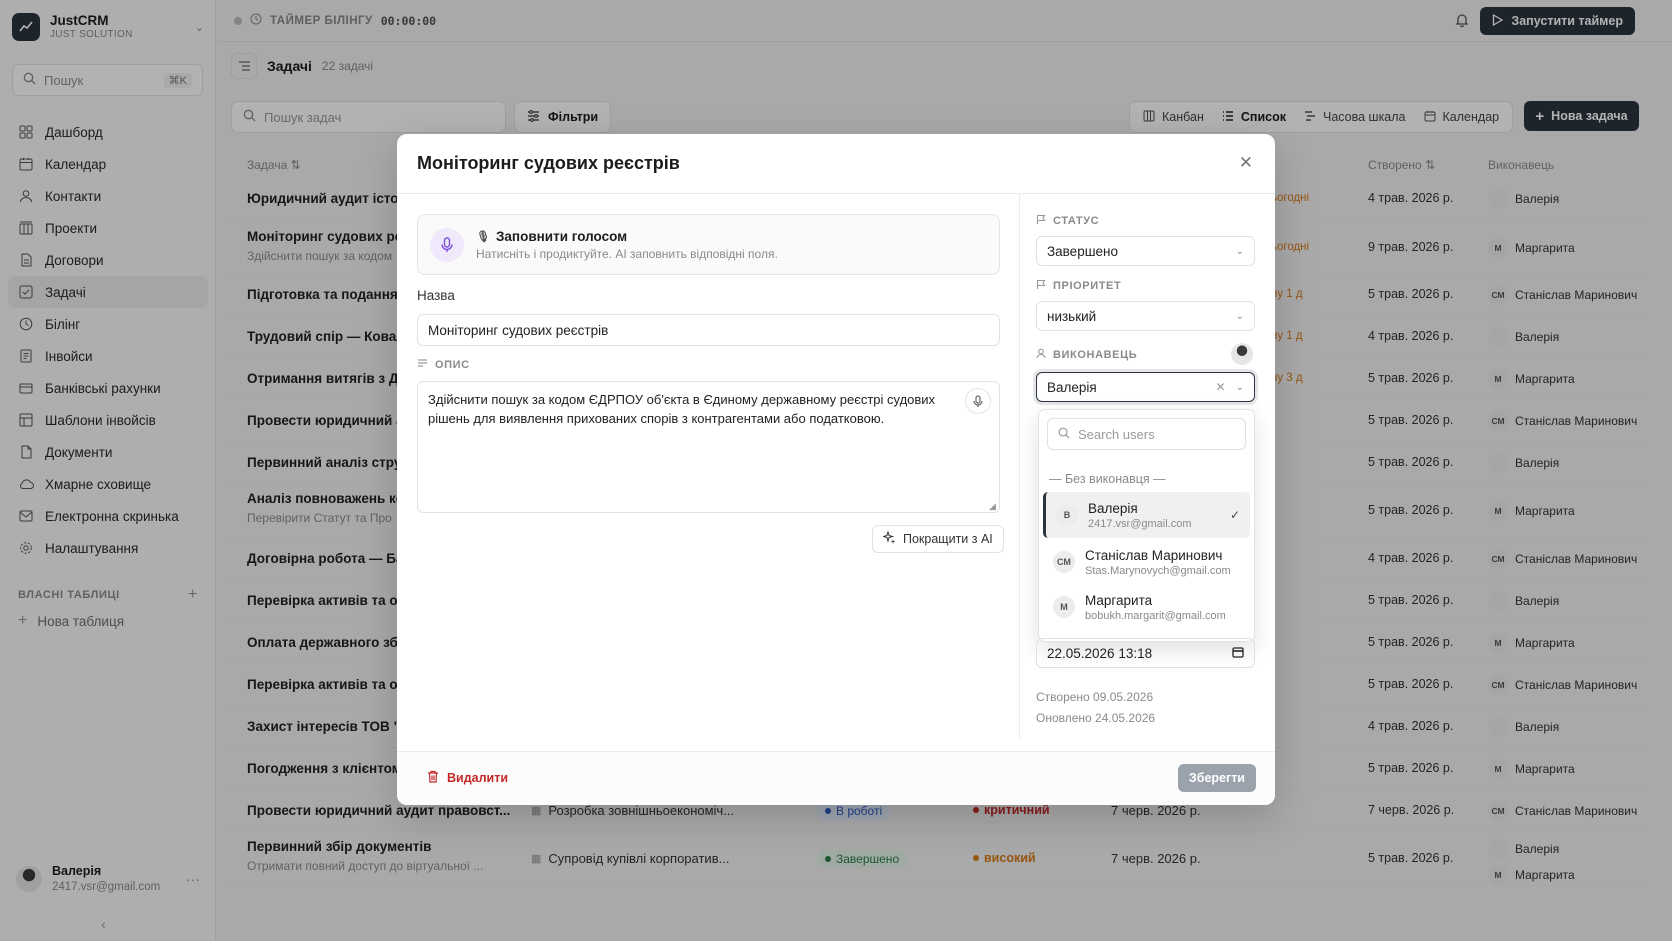 The height and width of the screenshot is (941, 1672). Describe the element at coordinates (1076, 221) in the screenshot. I see `status-label: СТАТУС` at that location.